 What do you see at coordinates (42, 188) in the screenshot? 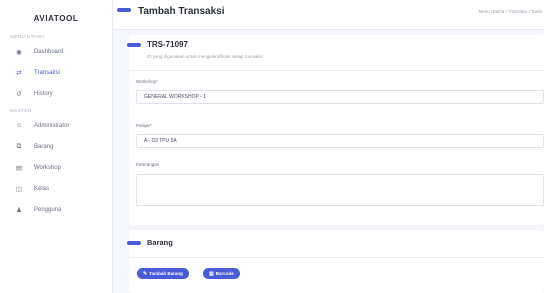
I see `sidebar-item-label: Kelas` at bounding box center [42, 188].